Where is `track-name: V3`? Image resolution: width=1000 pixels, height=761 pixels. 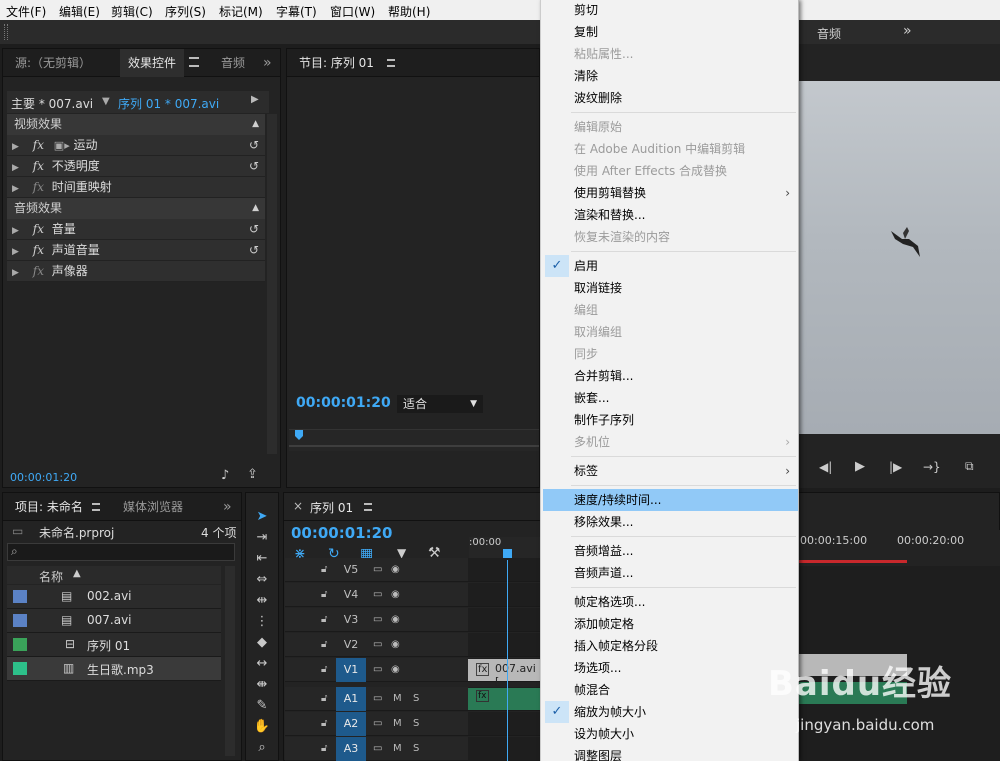
track-name: V3 is located at coordinates (351, 620).